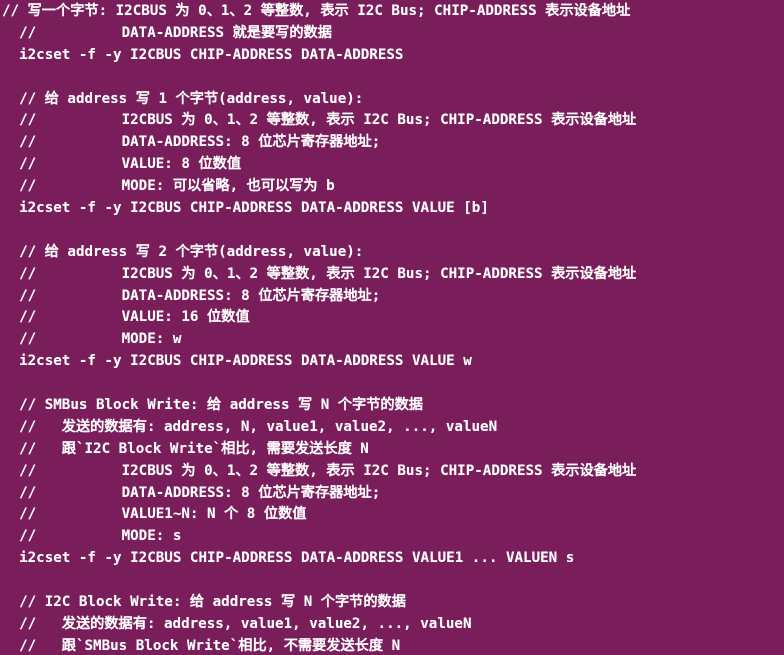  Describe the element at coordinates (154, 514) in the screenshot. I see `terminal-line: // VALUE1~N: N 个 8 位数值` at that location.